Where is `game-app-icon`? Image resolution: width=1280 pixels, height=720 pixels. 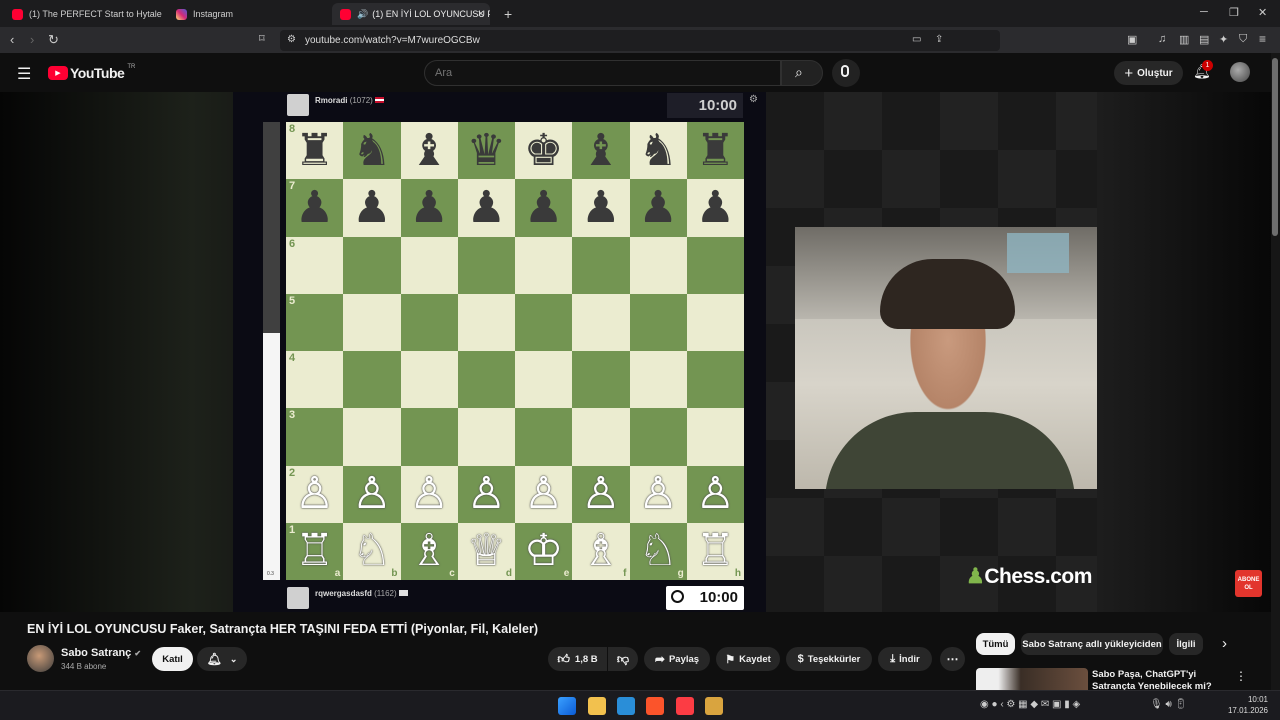
game-app-icon is located at coordinates (714, 706).